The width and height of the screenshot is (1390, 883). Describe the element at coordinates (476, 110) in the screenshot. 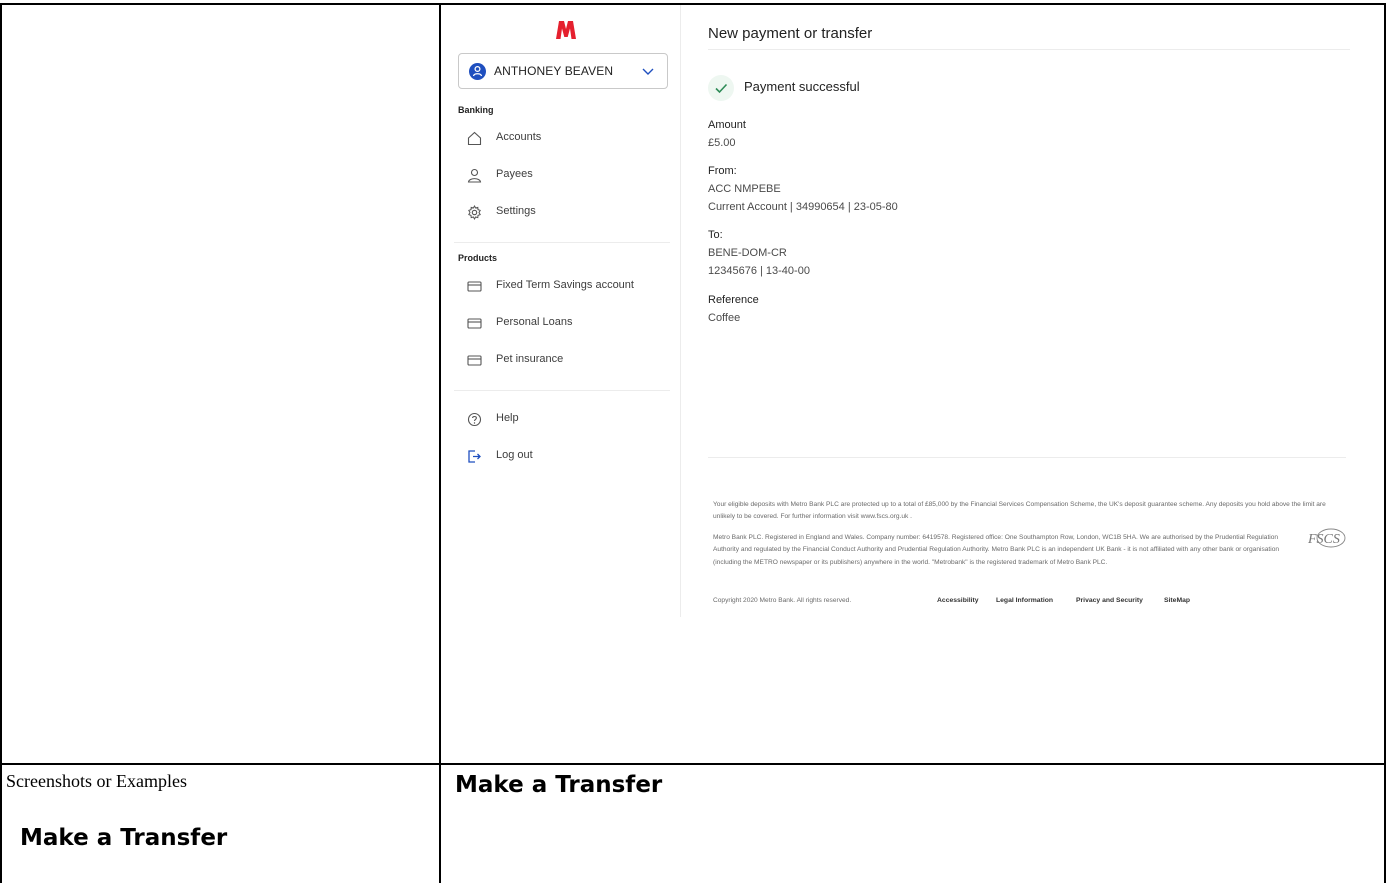

I see `banking-section-title: Banking` at that location.